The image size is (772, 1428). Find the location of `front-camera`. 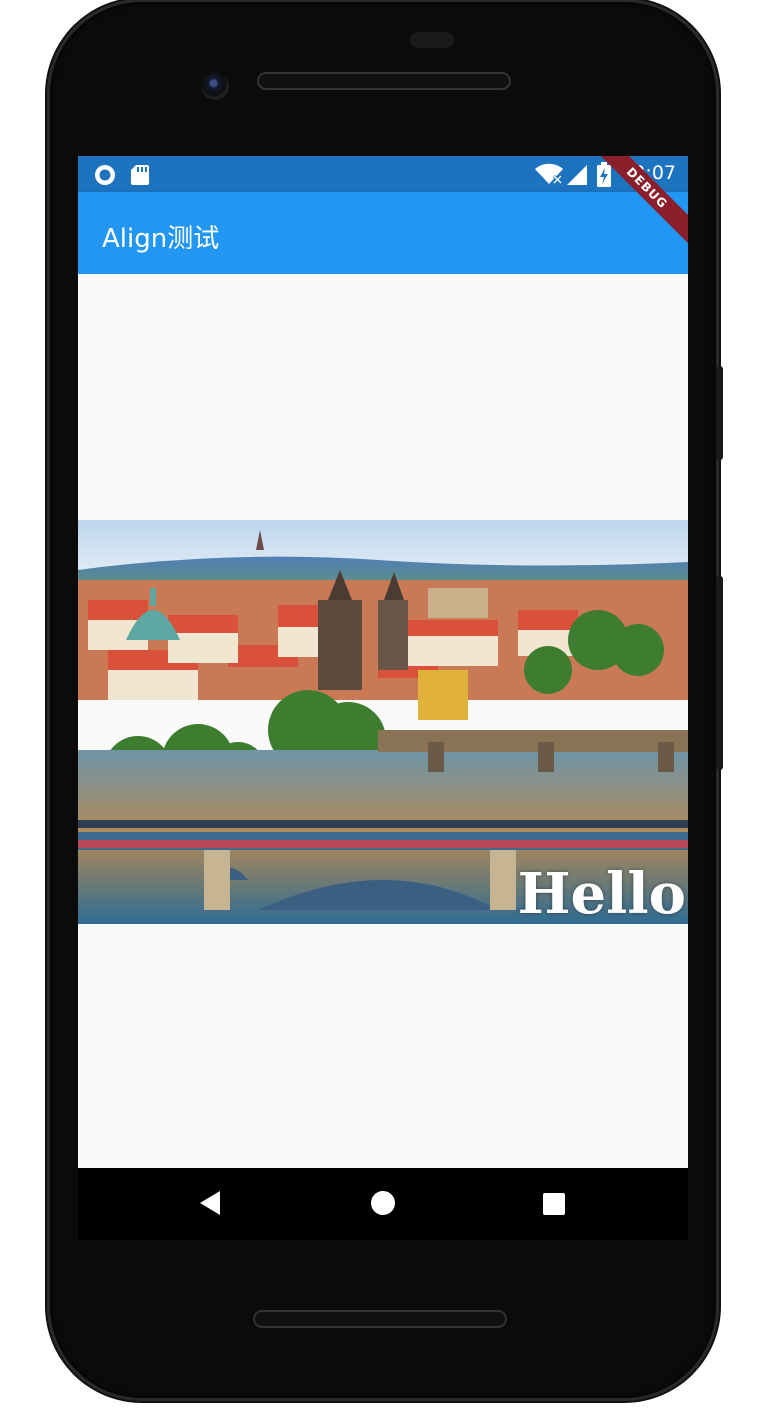

front-camera is located at coordinates (215, 86).